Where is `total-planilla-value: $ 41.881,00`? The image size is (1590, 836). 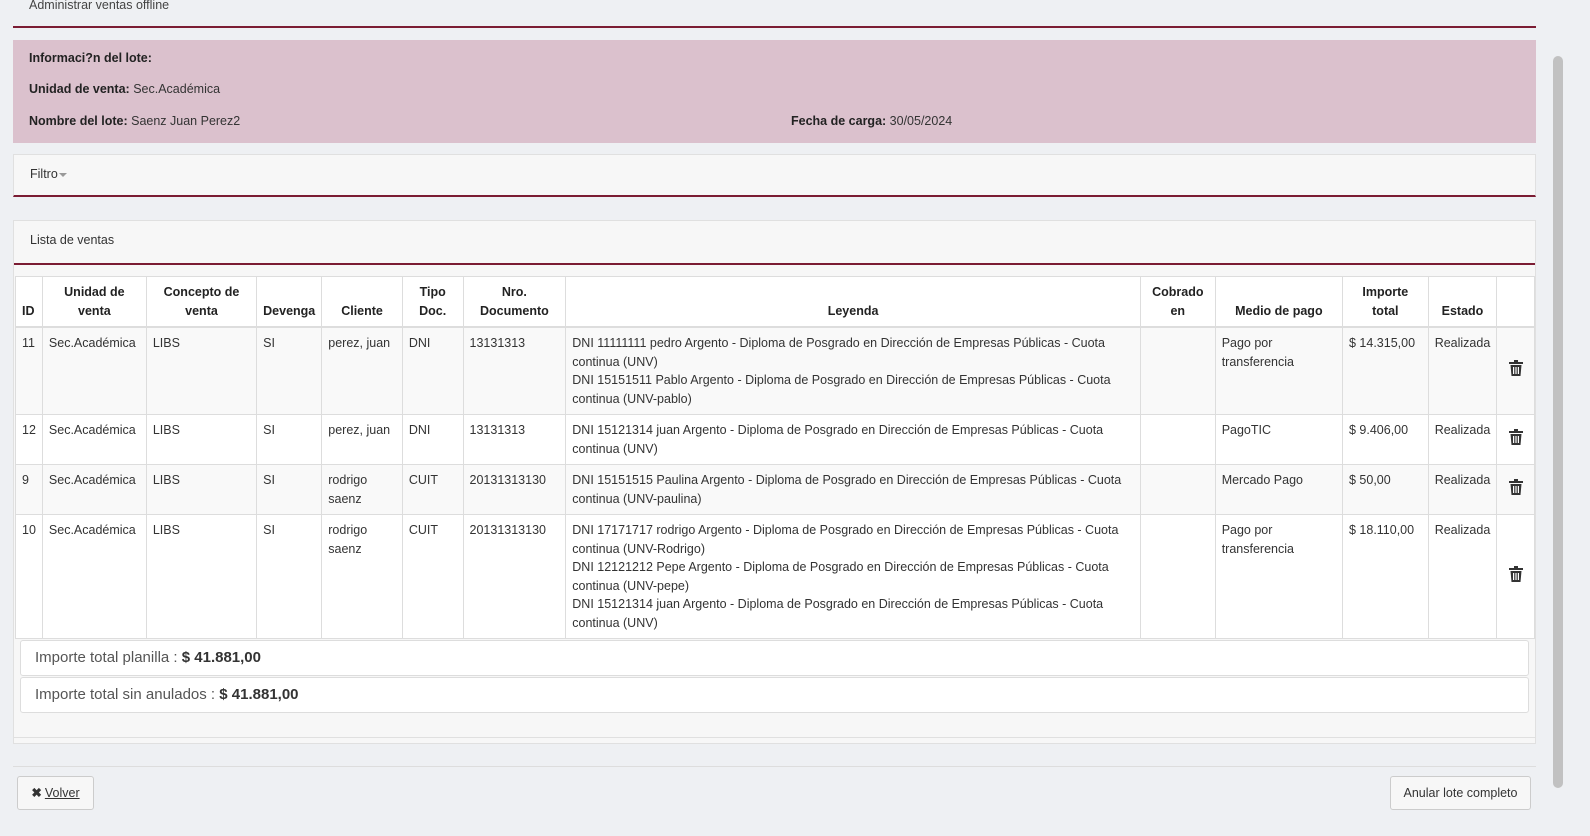 total-planilla-value: $ 41.881,00 is located at coordinates (221, 657).